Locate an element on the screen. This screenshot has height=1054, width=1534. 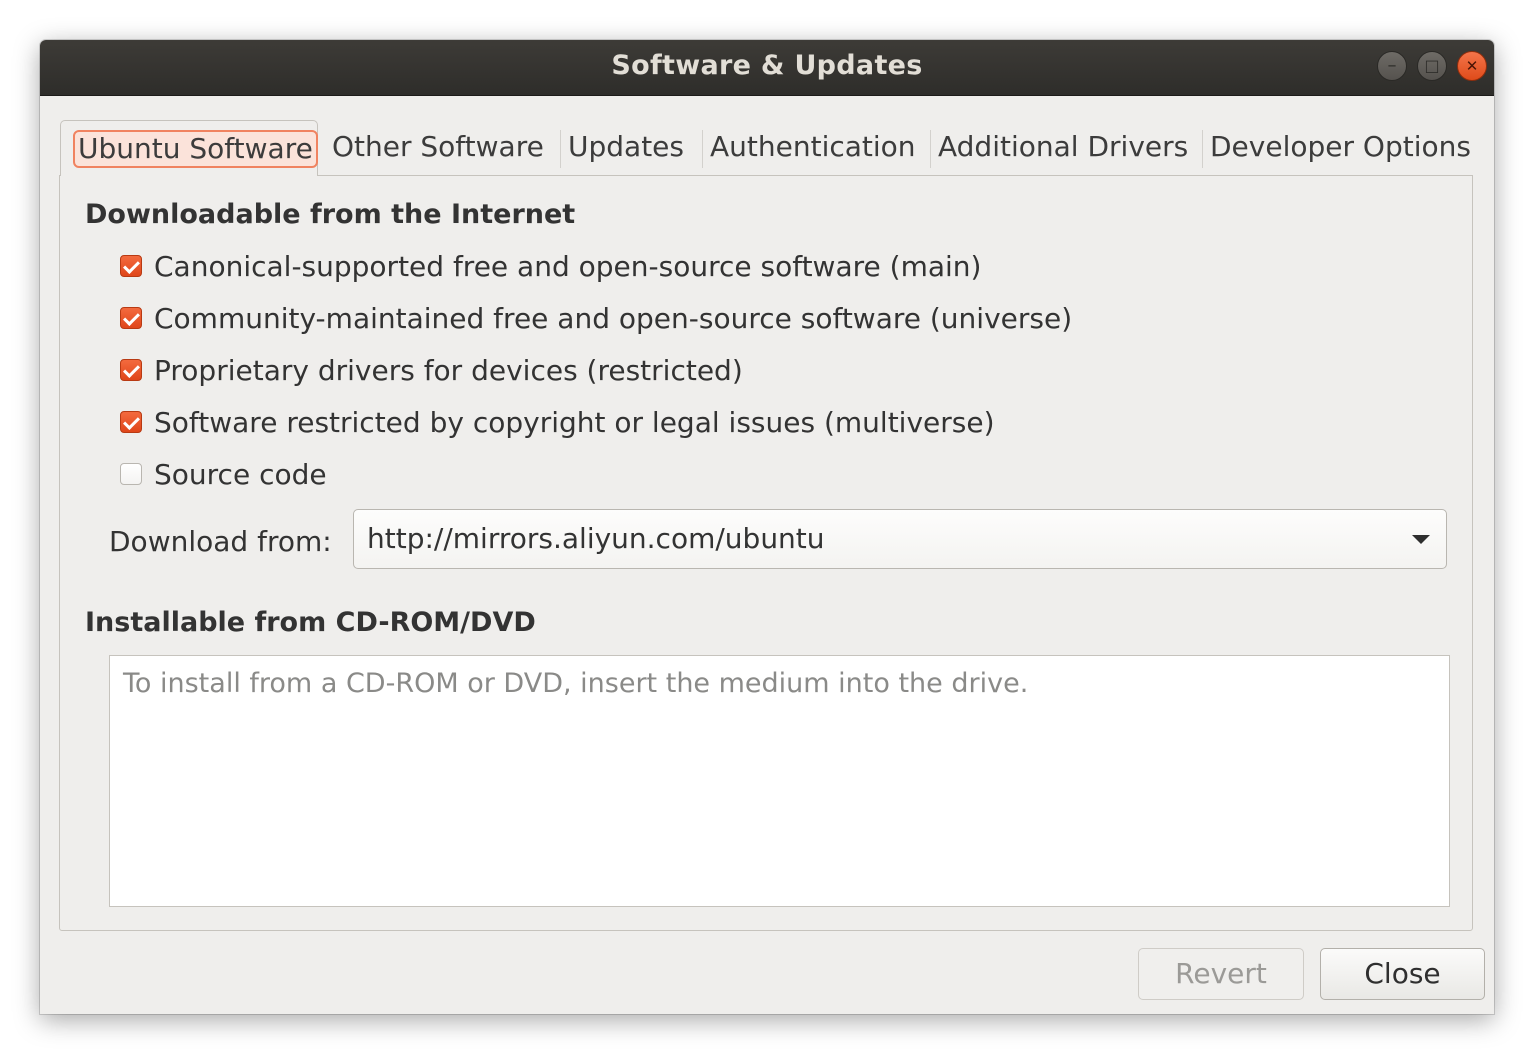
tab-additional-drivers: Additional Drivers is located at coordinates (1059, 147).